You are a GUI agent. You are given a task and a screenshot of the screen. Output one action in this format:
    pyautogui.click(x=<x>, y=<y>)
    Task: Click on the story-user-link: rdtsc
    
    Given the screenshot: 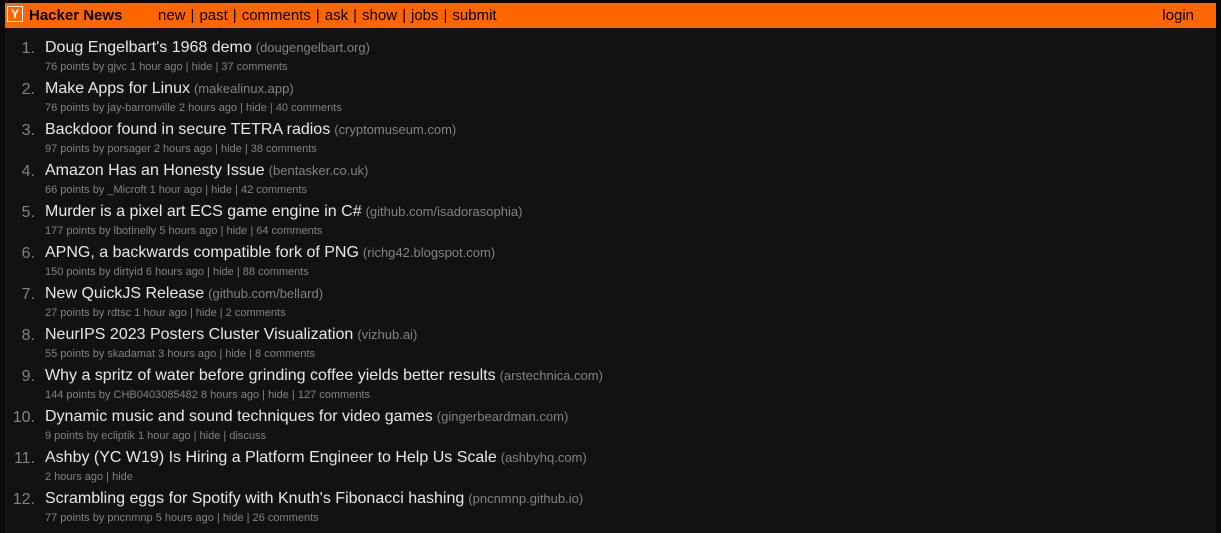 What is the action you would take?
    pyautogui.click(x=119, y=313)
    